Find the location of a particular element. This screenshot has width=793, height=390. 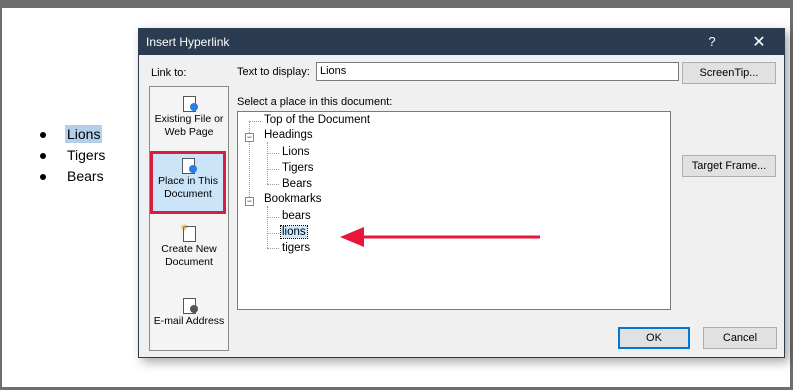

list-item: Lions is located at coordinates (72, 134).